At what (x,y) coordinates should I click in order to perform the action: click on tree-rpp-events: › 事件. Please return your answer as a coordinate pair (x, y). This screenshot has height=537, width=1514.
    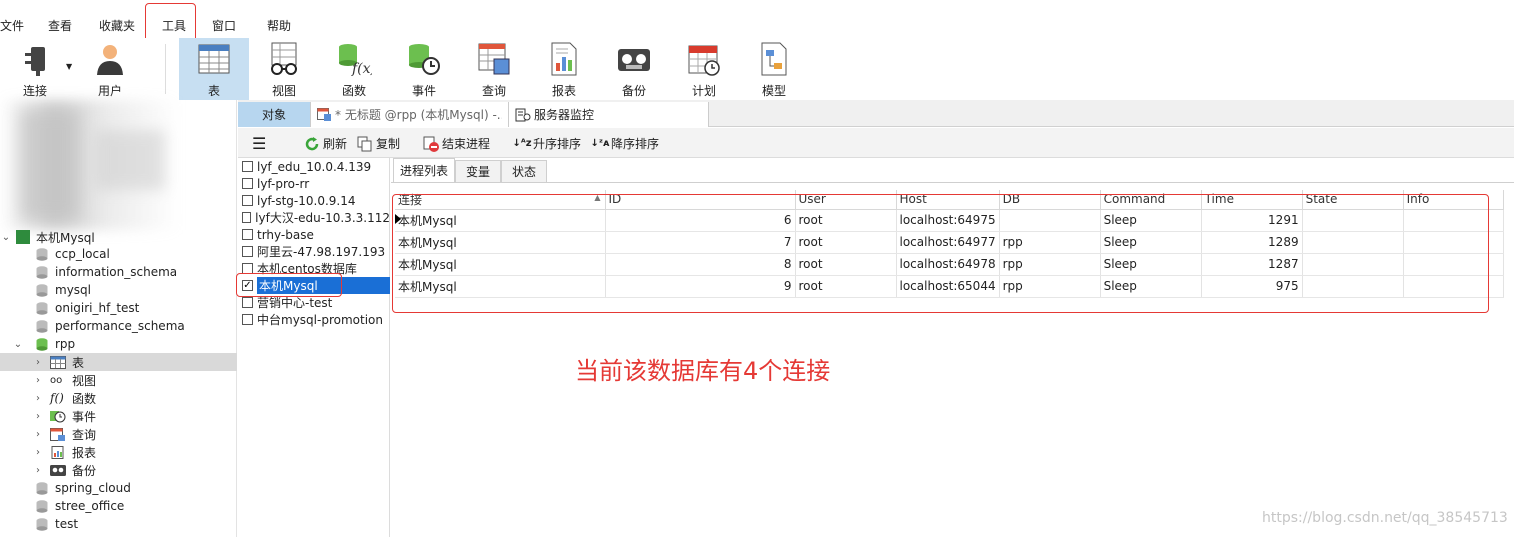
    Looking at the image, I should click on (118, 416).